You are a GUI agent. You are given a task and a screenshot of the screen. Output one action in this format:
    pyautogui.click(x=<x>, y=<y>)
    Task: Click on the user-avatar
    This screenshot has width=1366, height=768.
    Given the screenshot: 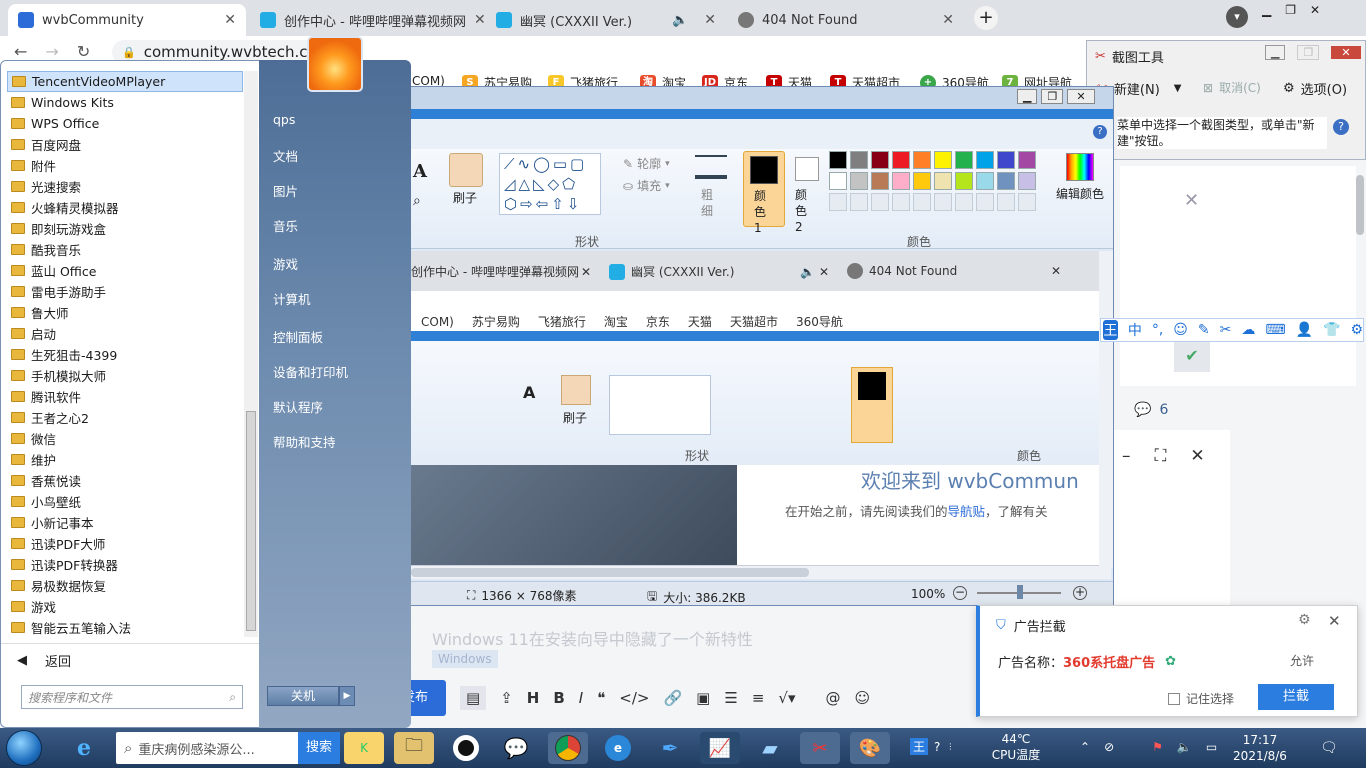 What is the action you would take?
    pyautogui.click(x=335, y=64)
    